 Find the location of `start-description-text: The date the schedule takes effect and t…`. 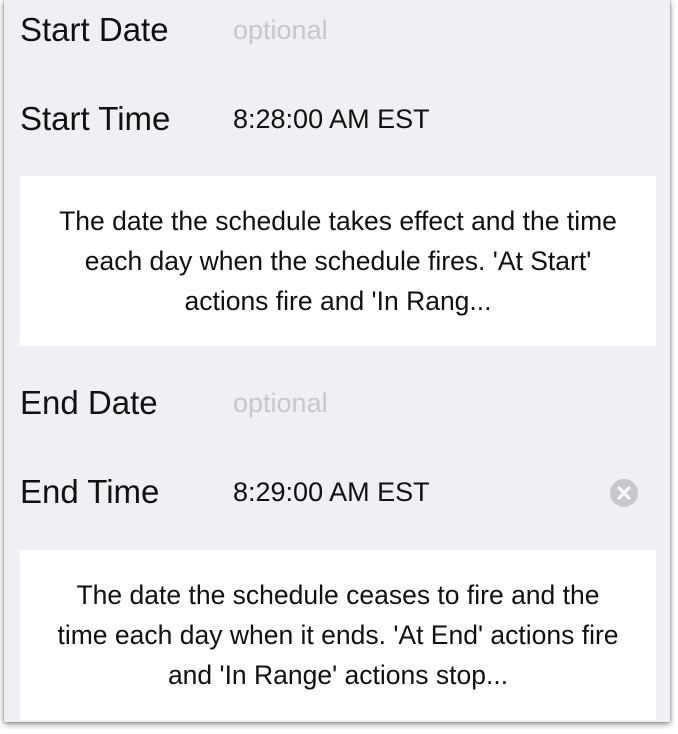

start-description-text: The date the schedule takes effect and t… is located at coordinates (338, 261).